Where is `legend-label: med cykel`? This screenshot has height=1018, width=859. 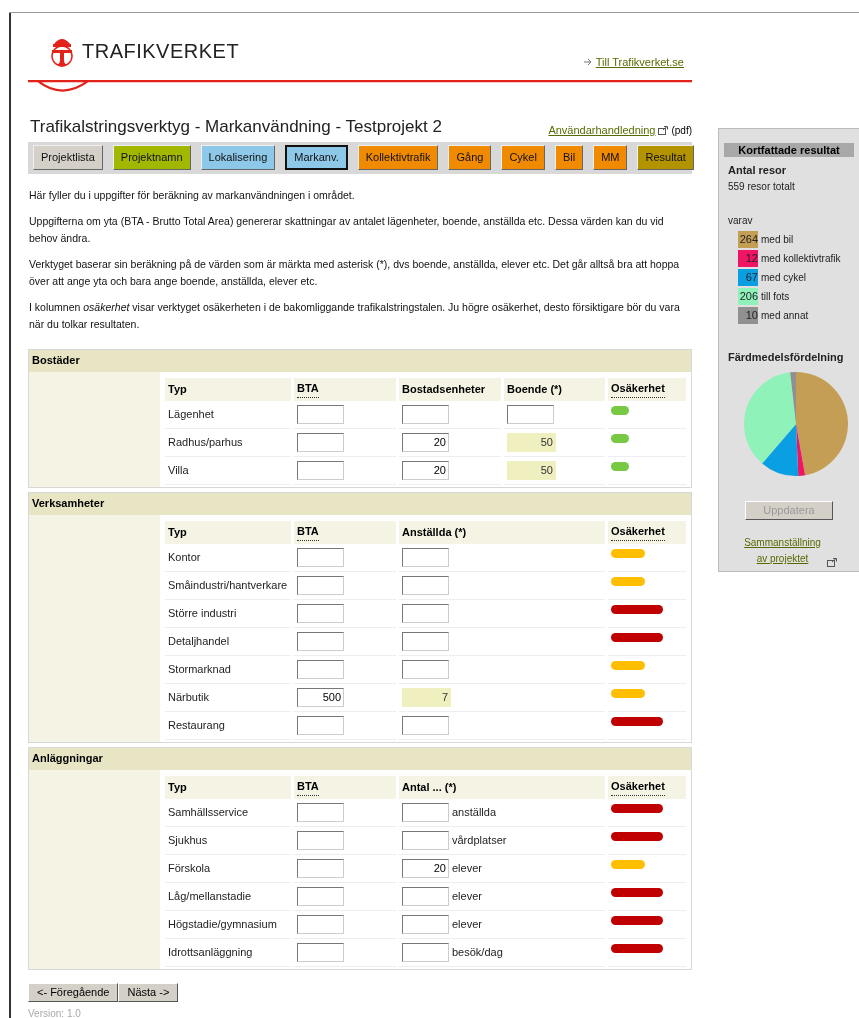 legend-label: med cykel is located at coordinates (783, 277).